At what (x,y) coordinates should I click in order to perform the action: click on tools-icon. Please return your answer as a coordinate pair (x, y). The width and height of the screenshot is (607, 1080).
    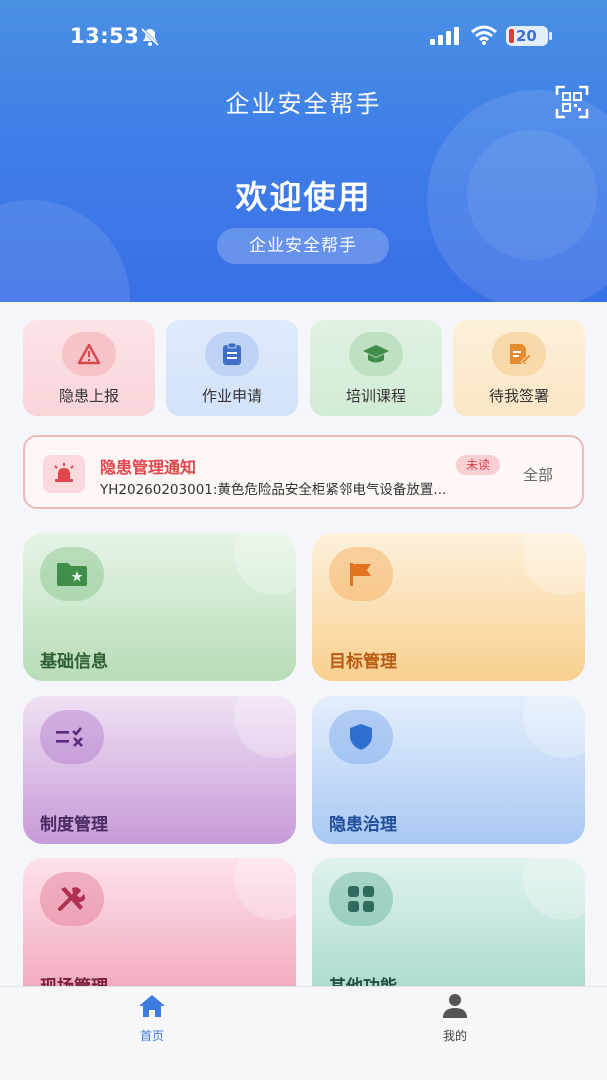
    Looking at the image, I should click on (72, 899).